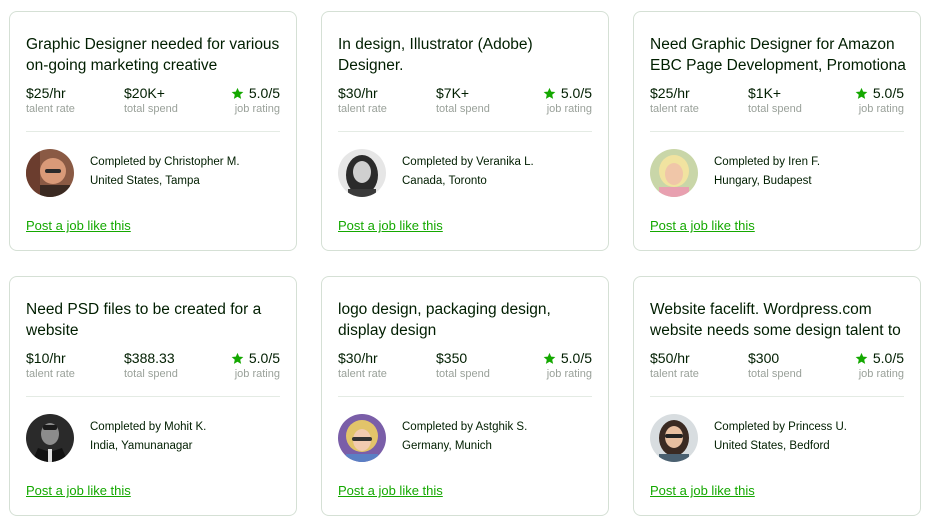  Describe the element at coordinates (767, 162) in the screenshot. I see `completed-by: Completed by Iren F.` at that location.